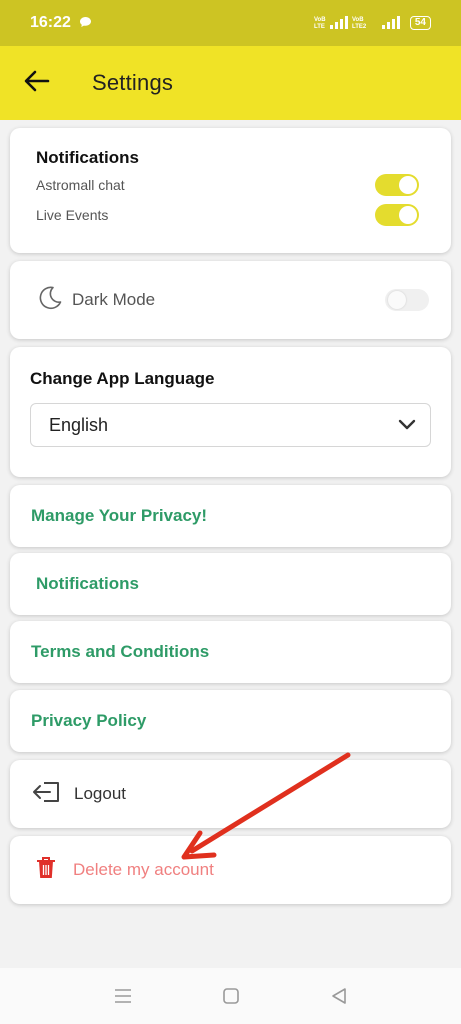 This screenshot has width=461, height=1024. I want to click on moon-icon, so click(50, 300).